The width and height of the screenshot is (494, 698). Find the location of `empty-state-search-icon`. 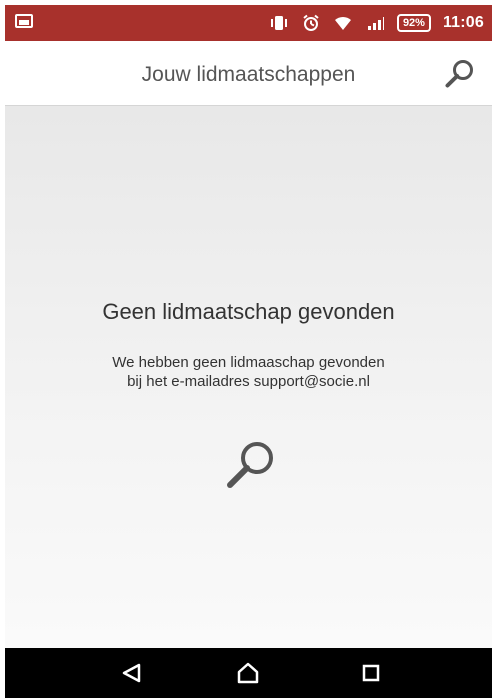

empty-state-search-icon is located at coordinates (251, 464).